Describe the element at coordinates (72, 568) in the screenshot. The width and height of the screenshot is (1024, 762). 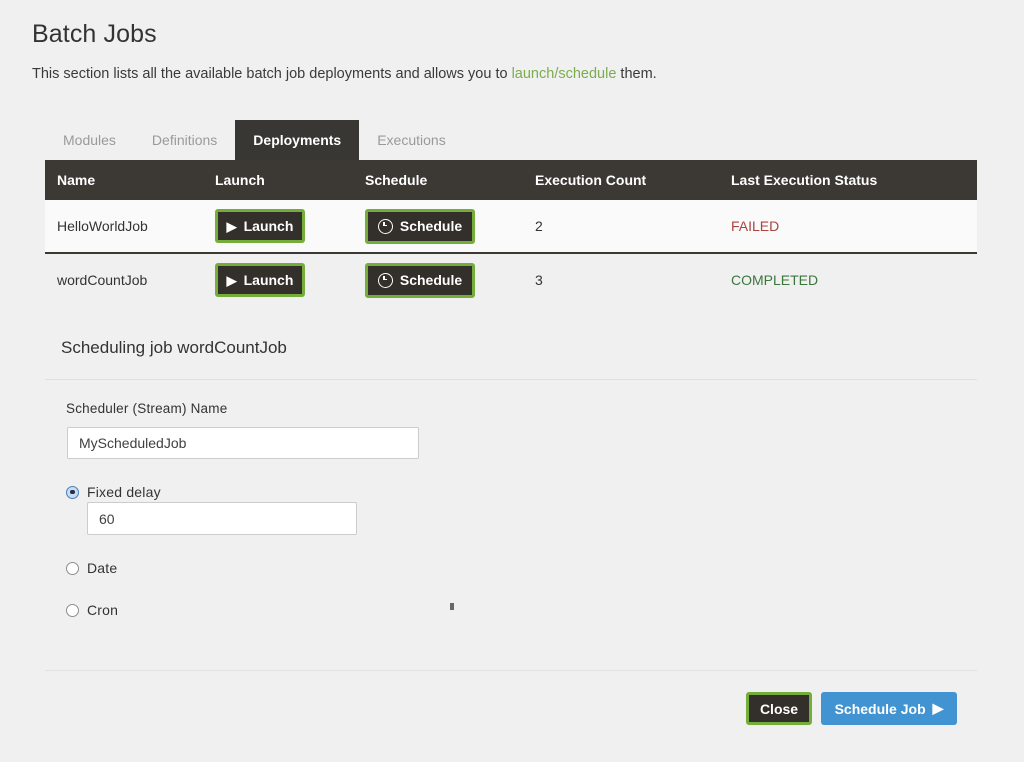
I see `radio-icon-date` at that location.